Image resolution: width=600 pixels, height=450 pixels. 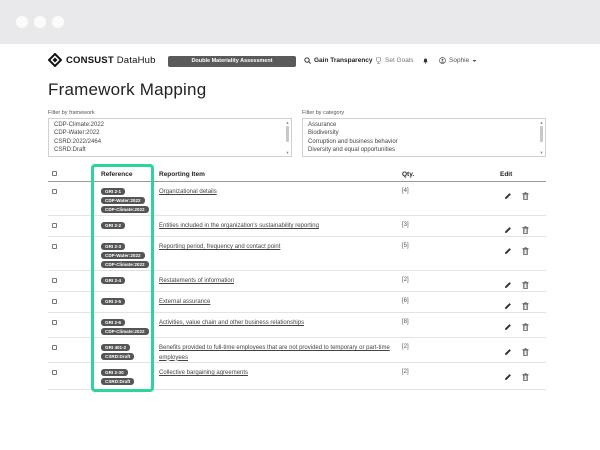 What do you see at coordinates (424, 124) in the screenshot?
I see `category-option: Assurance` at bounding box center [424, 124].